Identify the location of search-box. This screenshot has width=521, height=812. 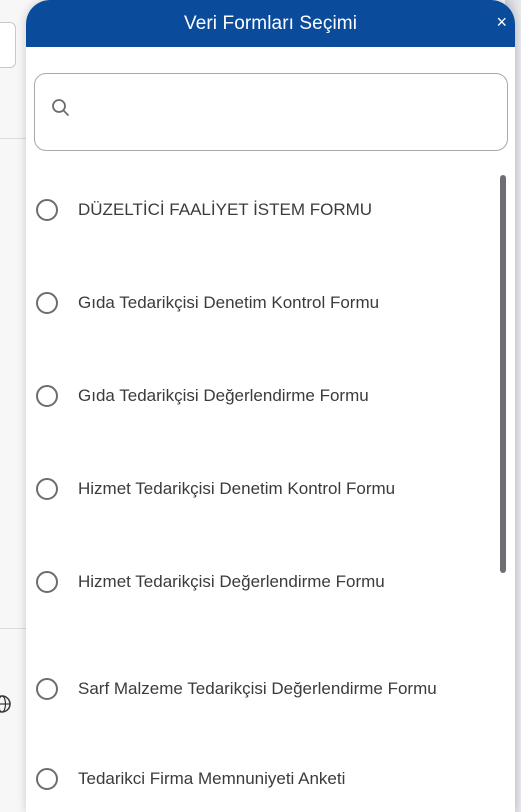
(271, 112).